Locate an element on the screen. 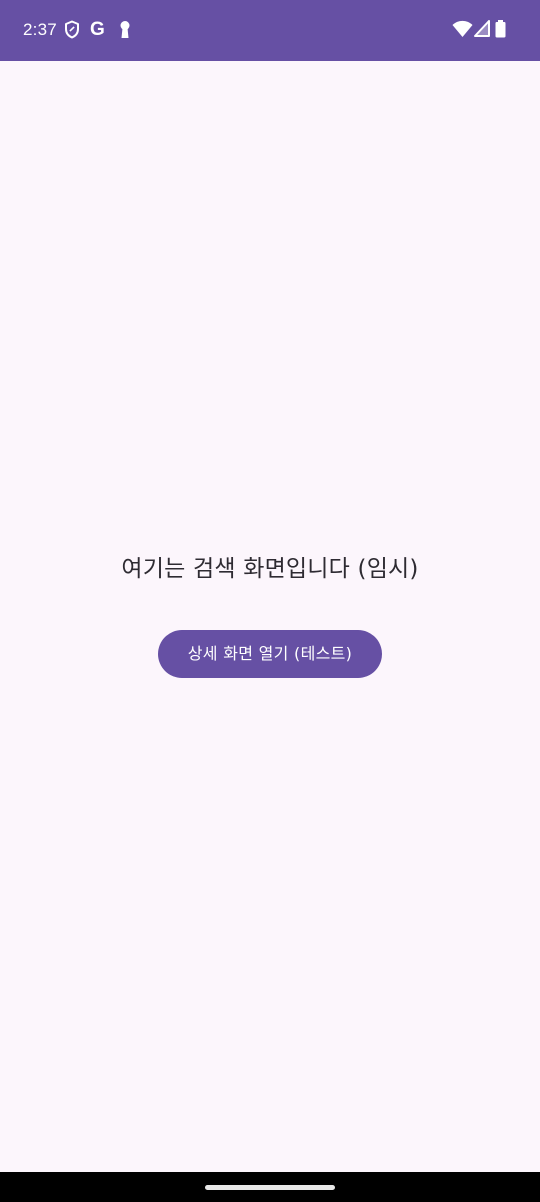  signal-icon is located at coordinates (482, 30).